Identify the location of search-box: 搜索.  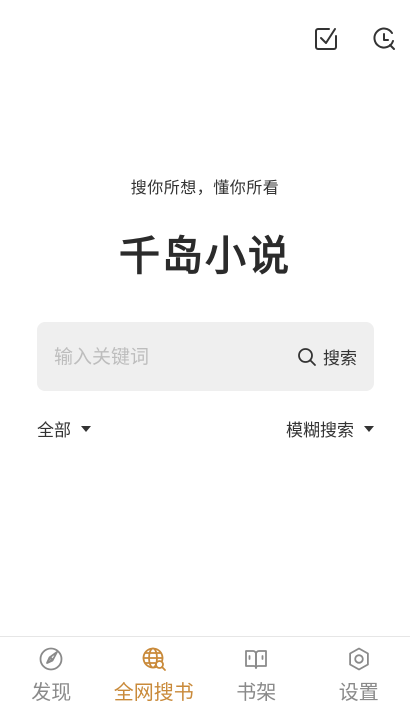
(205, 356).